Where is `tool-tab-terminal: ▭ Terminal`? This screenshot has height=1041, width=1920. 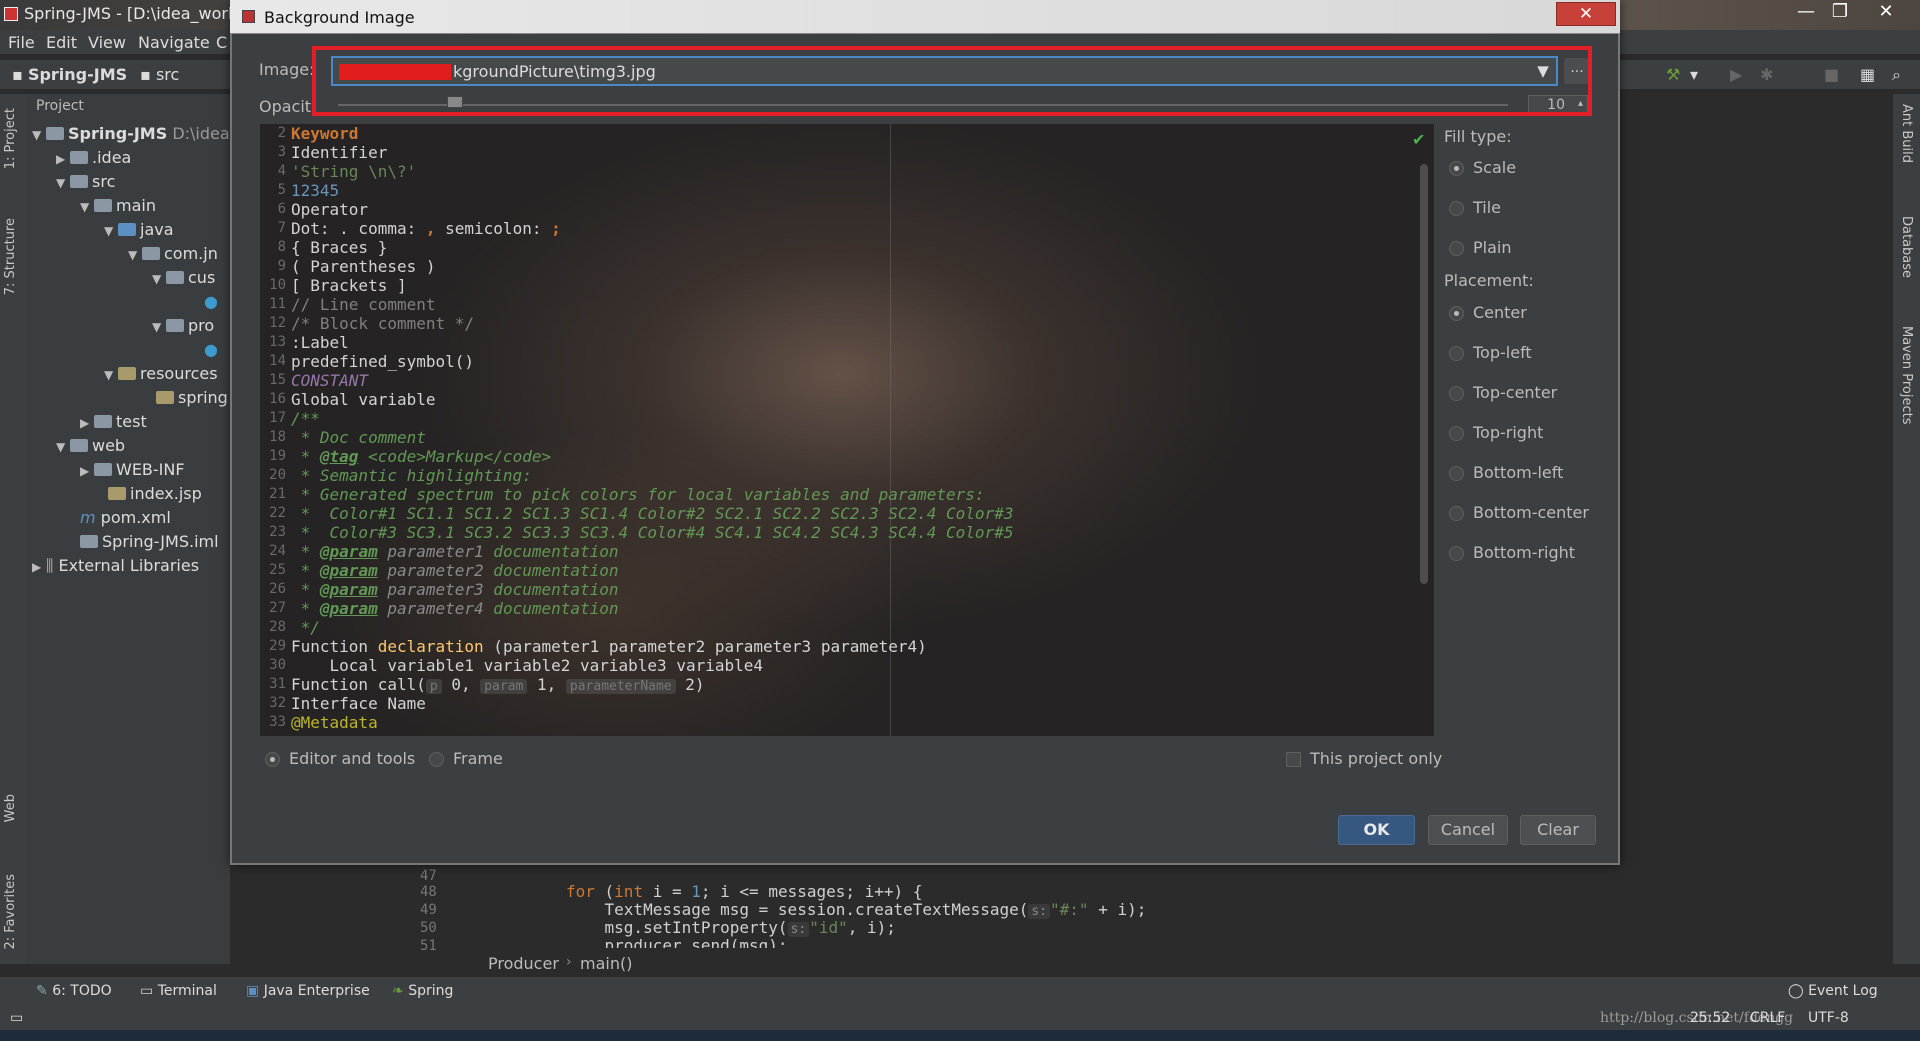
tool-tab-terminal: ▭ Terminal is located at coordinates (178, 991).